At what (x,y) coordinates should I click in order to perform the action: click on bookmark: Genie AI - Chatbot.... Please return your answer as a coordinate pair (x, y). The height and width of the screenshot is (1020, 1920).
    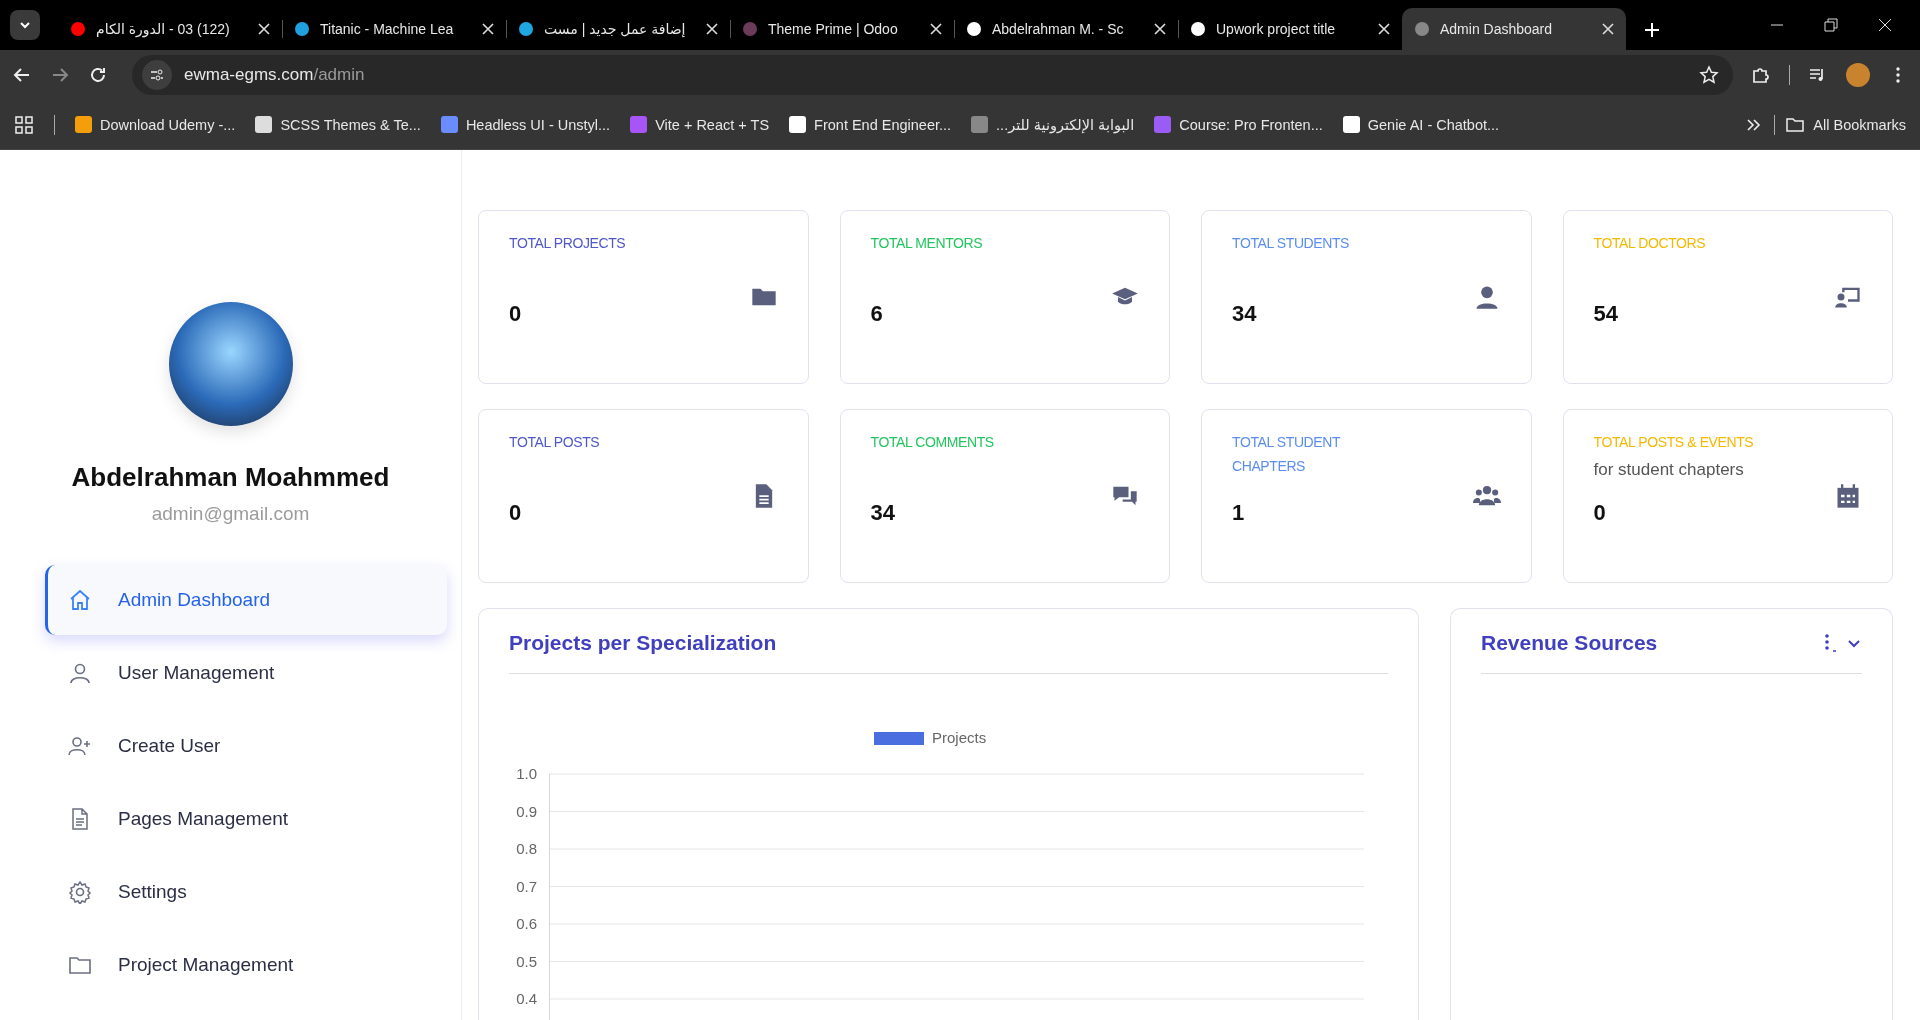
    Looking at the image, I should click on (1421, 124).